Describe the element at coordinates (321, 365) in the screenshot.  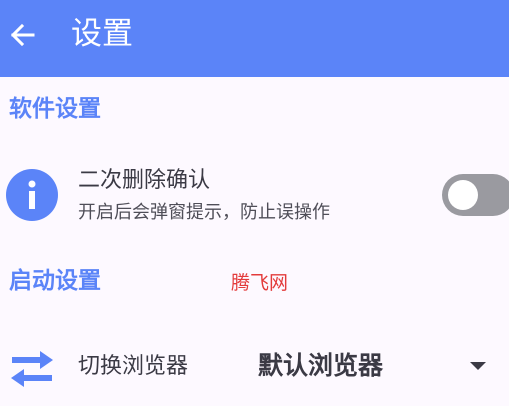
I see `browser-select-value: 默认浏览器` at that location.